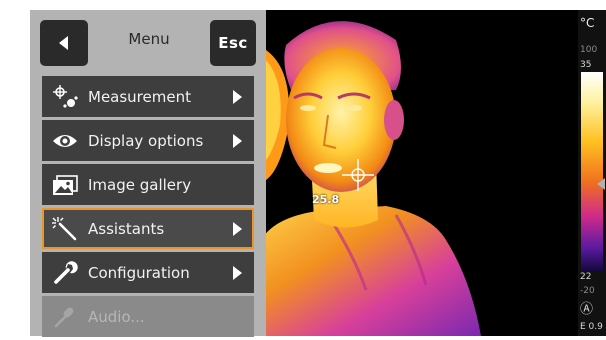  I want to click on menu-item-label: Configuration, so click(139, 272).